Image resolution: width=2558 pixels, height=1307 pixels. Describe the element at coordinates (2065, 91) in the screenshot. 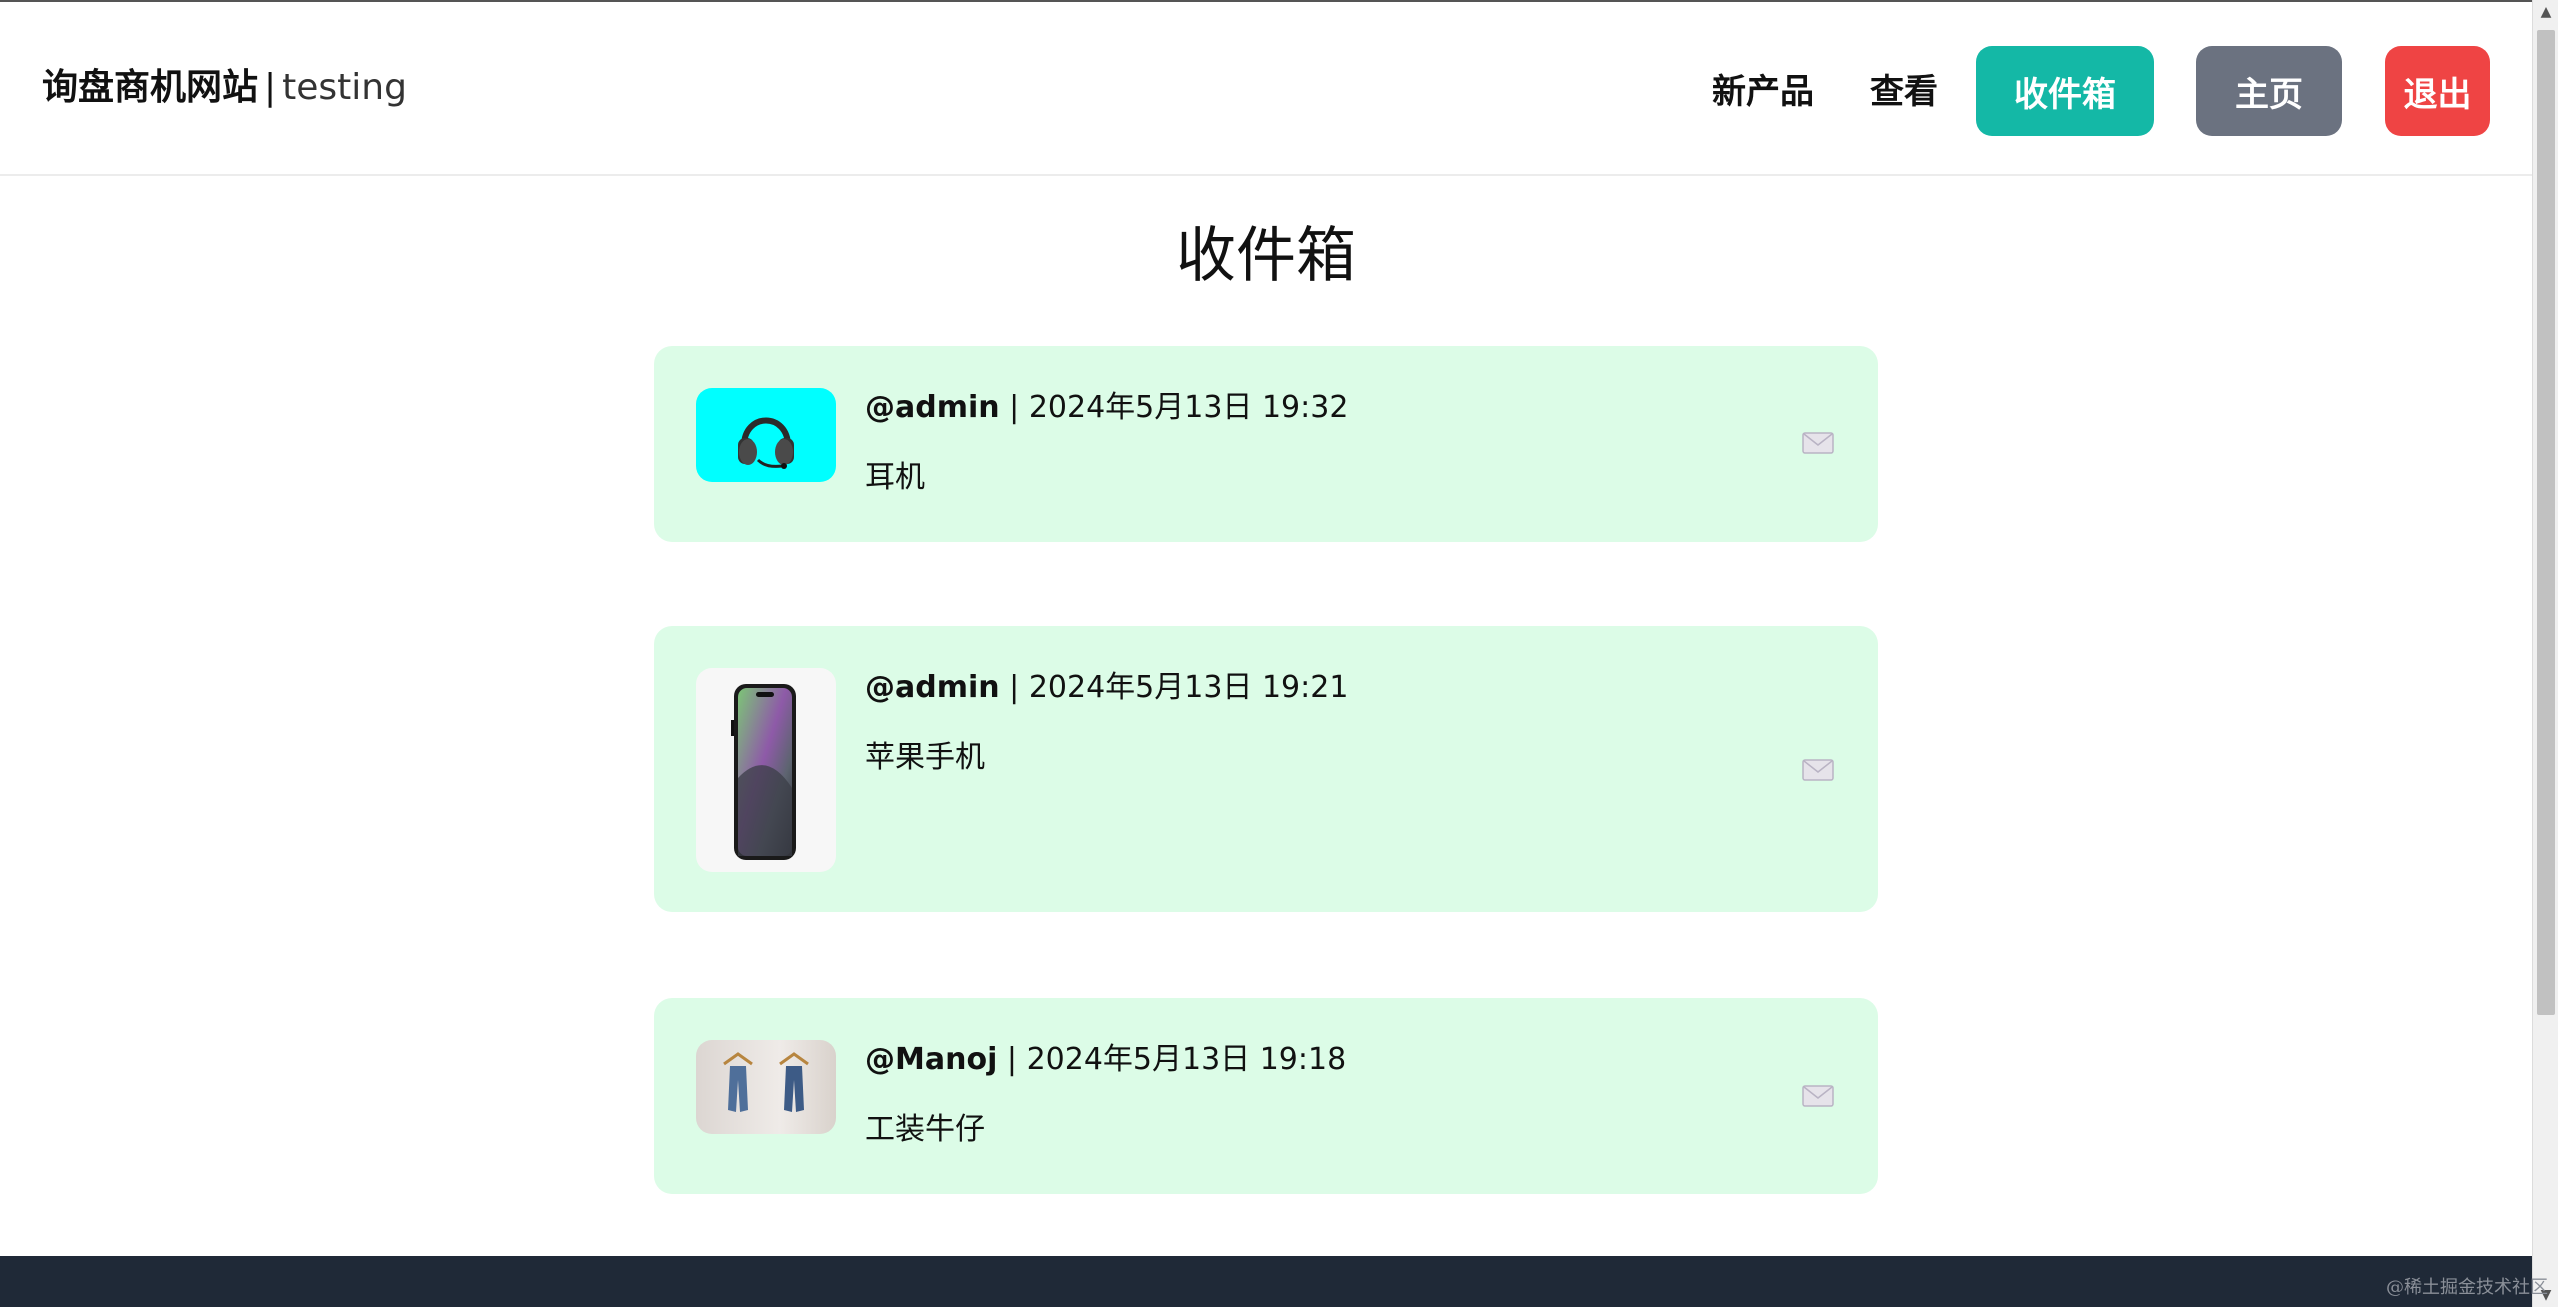

I see `inbox-button: 收件箱` at that location.